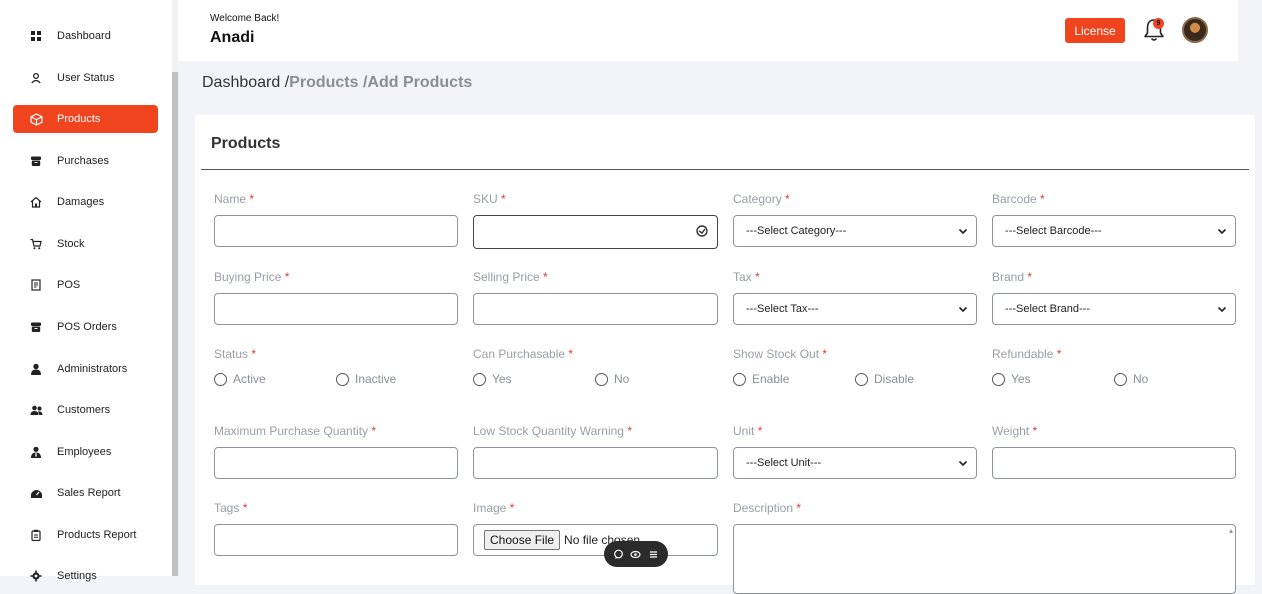 The image size is (1262, 594). I want to click on sidebar-item-products-report: Products Report, so click(85, 535).